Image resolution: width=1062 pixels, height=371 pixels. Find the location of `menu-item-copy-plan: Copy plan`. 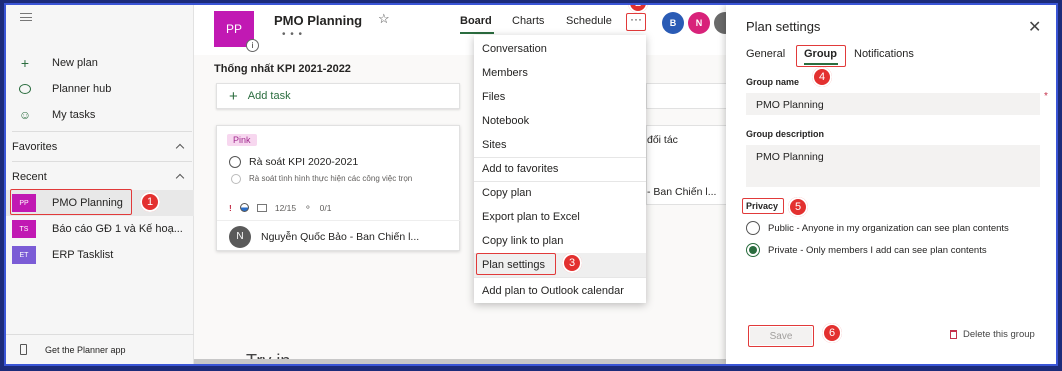

menu-item-copy-plan: Copy plan is located at coordinates (560, 193).